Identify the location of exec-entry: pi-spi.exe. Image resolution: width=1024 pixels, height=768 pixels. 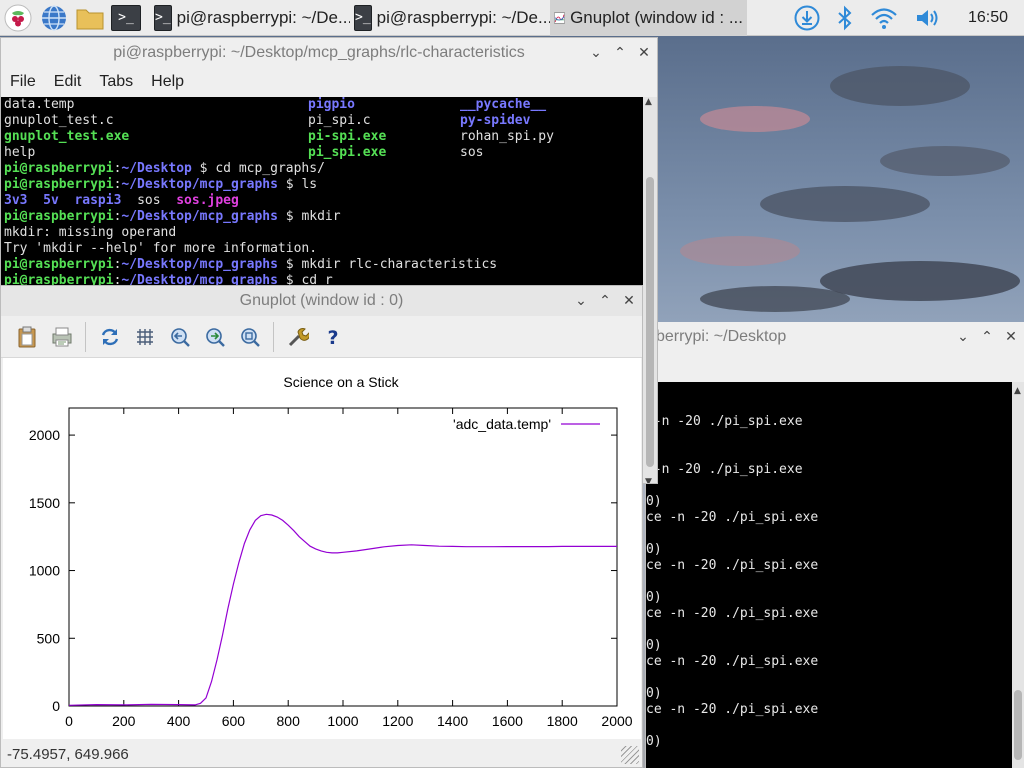
(347, 136).